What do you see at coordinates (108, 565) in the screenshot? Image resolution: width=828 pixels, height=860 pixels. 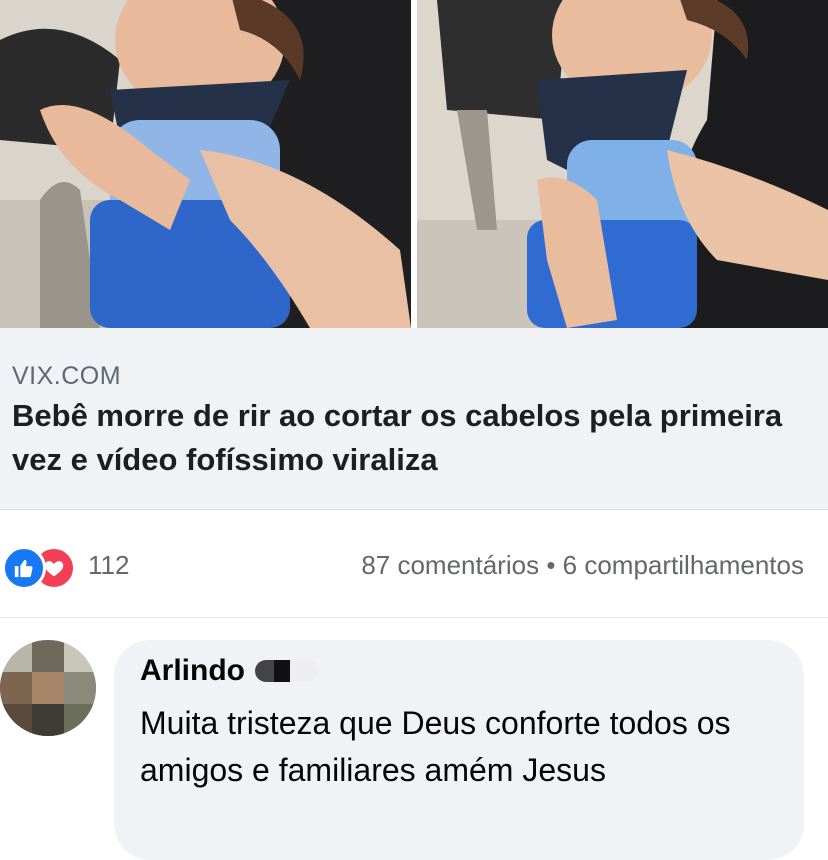 I see `reaction-count: 112` at bounding box center [108, 565].